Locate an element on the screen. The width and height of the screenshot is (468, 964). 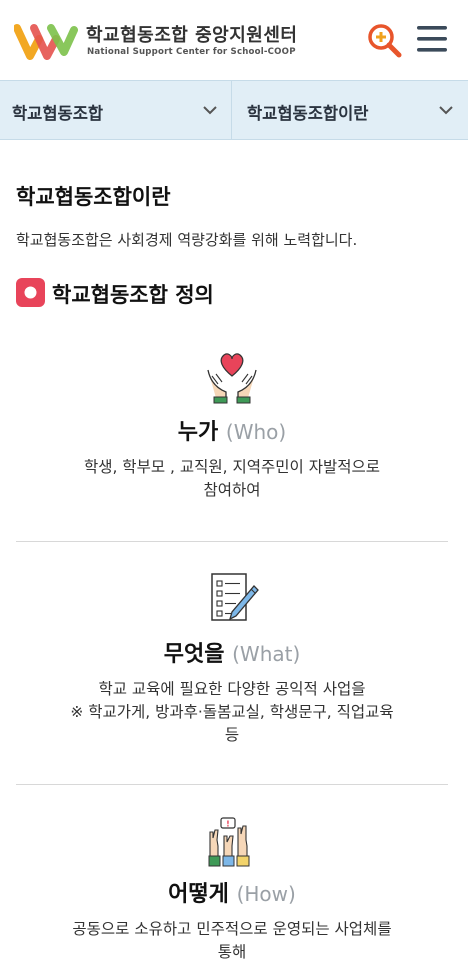
card-title-ko: 무엇을 is located at coordinates (194, 654).